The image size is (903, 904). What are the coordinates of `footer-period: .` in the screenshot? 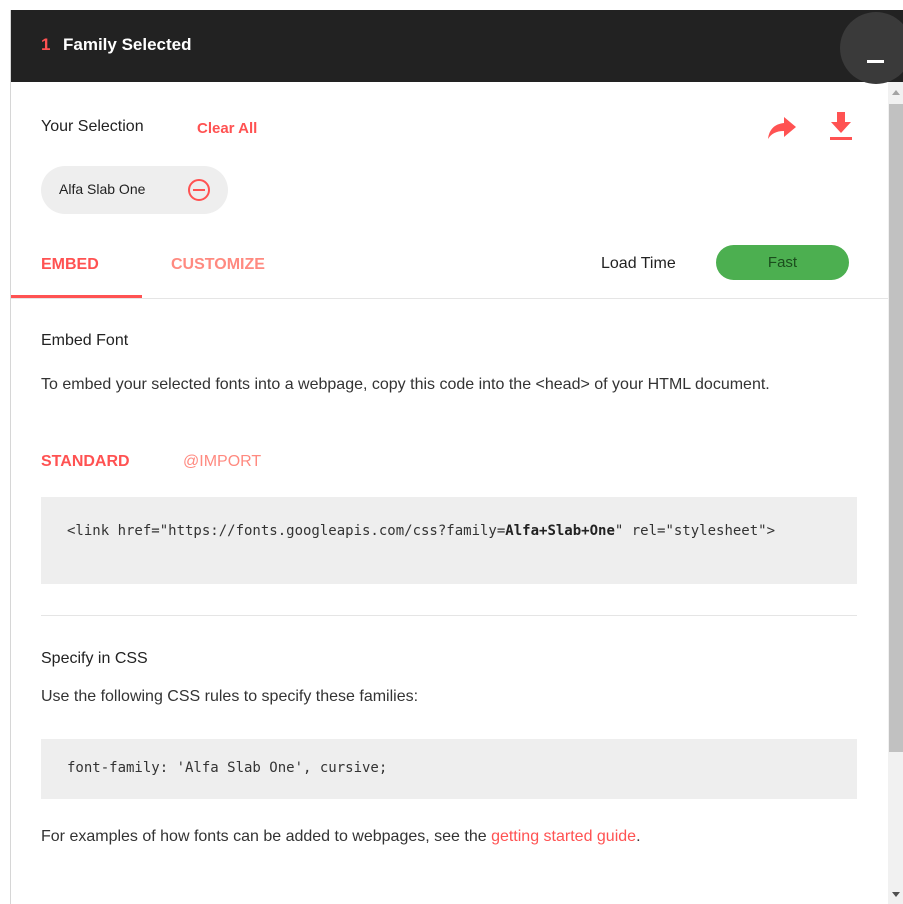 It's located at (638, 836).